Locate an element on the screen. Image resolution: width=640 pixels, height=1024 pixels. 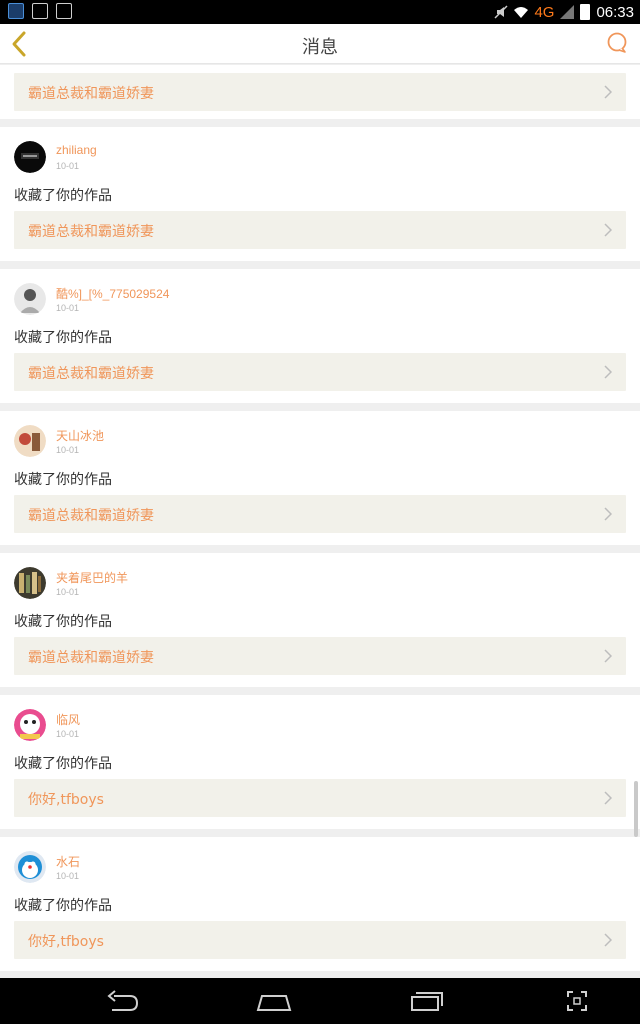
list-item-partial: 霸道总裁和霸道娇妻 is located at coordinates (320, 92).